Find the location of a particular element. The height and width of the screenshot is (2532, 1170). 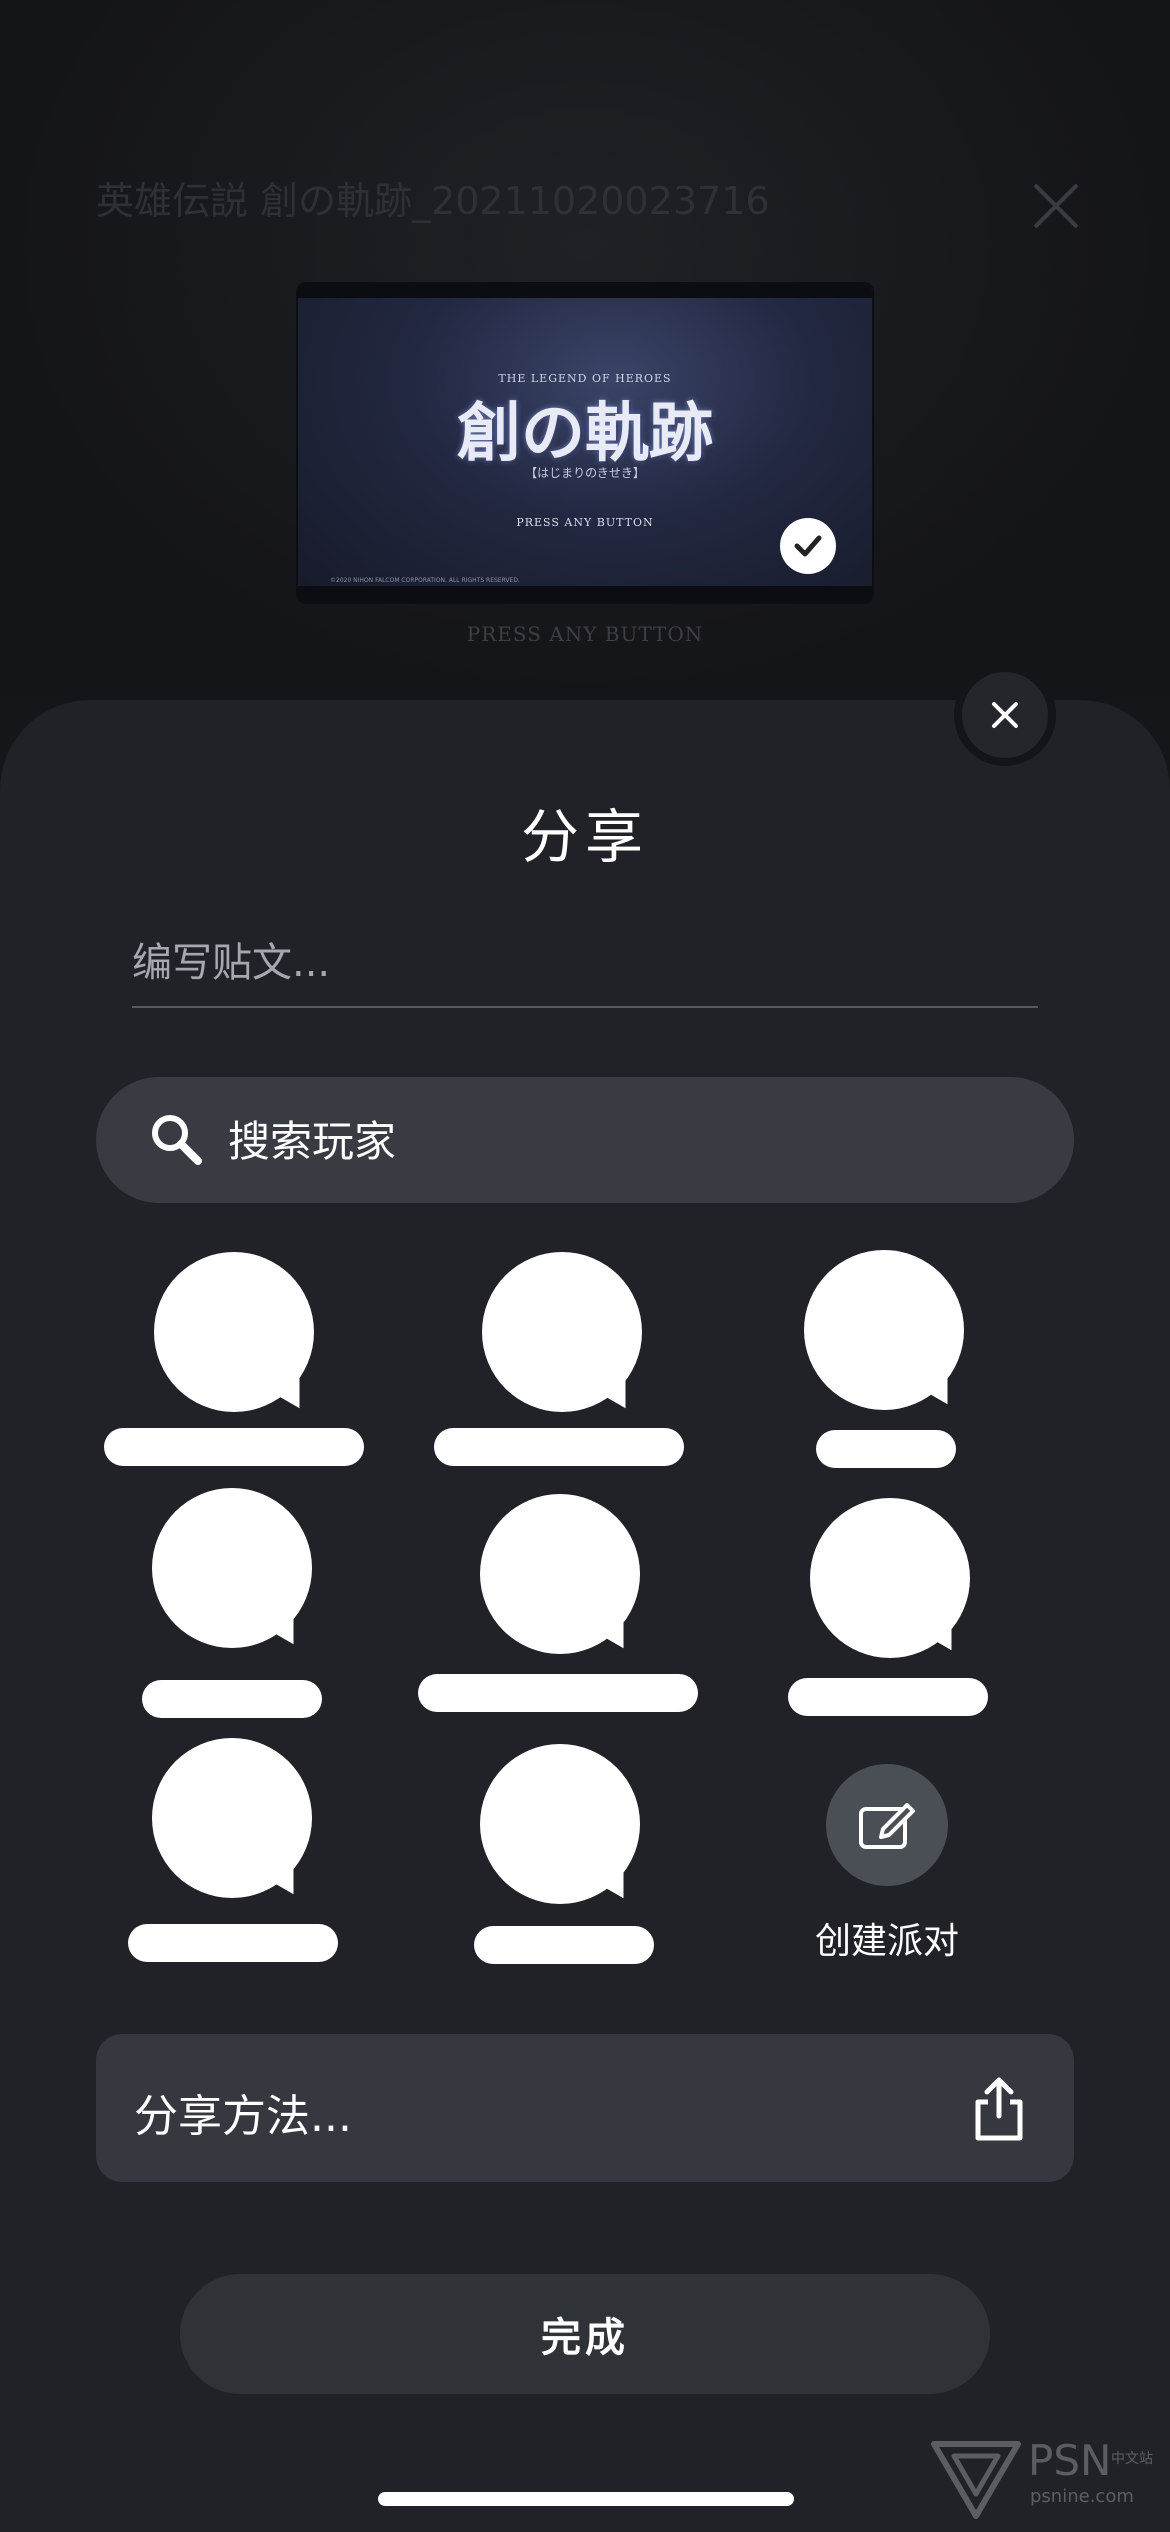

thumbnail-letterbox-bottom is located at coordinates (585, 594).